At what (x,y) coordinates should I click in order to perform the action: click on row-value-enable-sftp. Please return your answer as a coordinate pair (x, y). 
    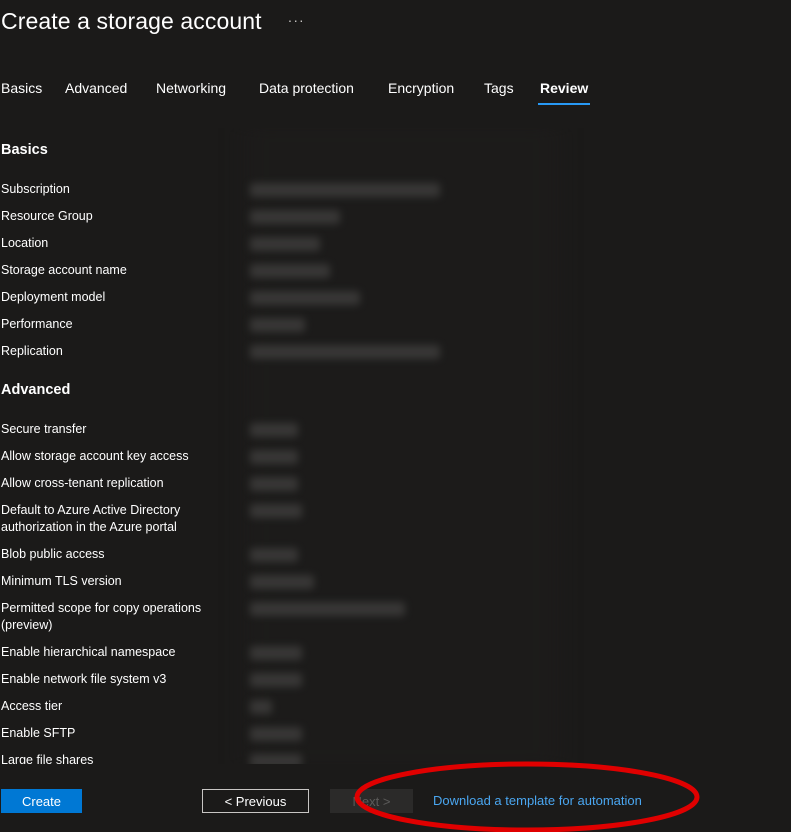
    Looking at the image, I should click on (276, 734).